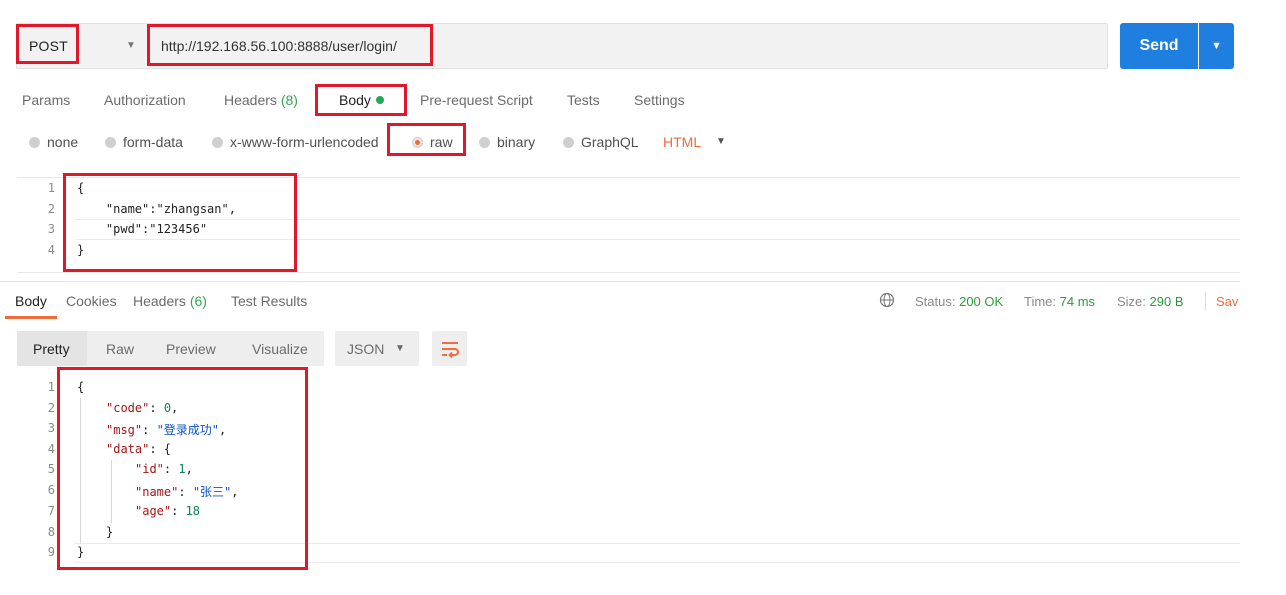 The image size is (1286, 595). What do you see at coordinates (120, 349) in the screenshot?
I see `view-raw: Raw` at bounding box center [120, 349].